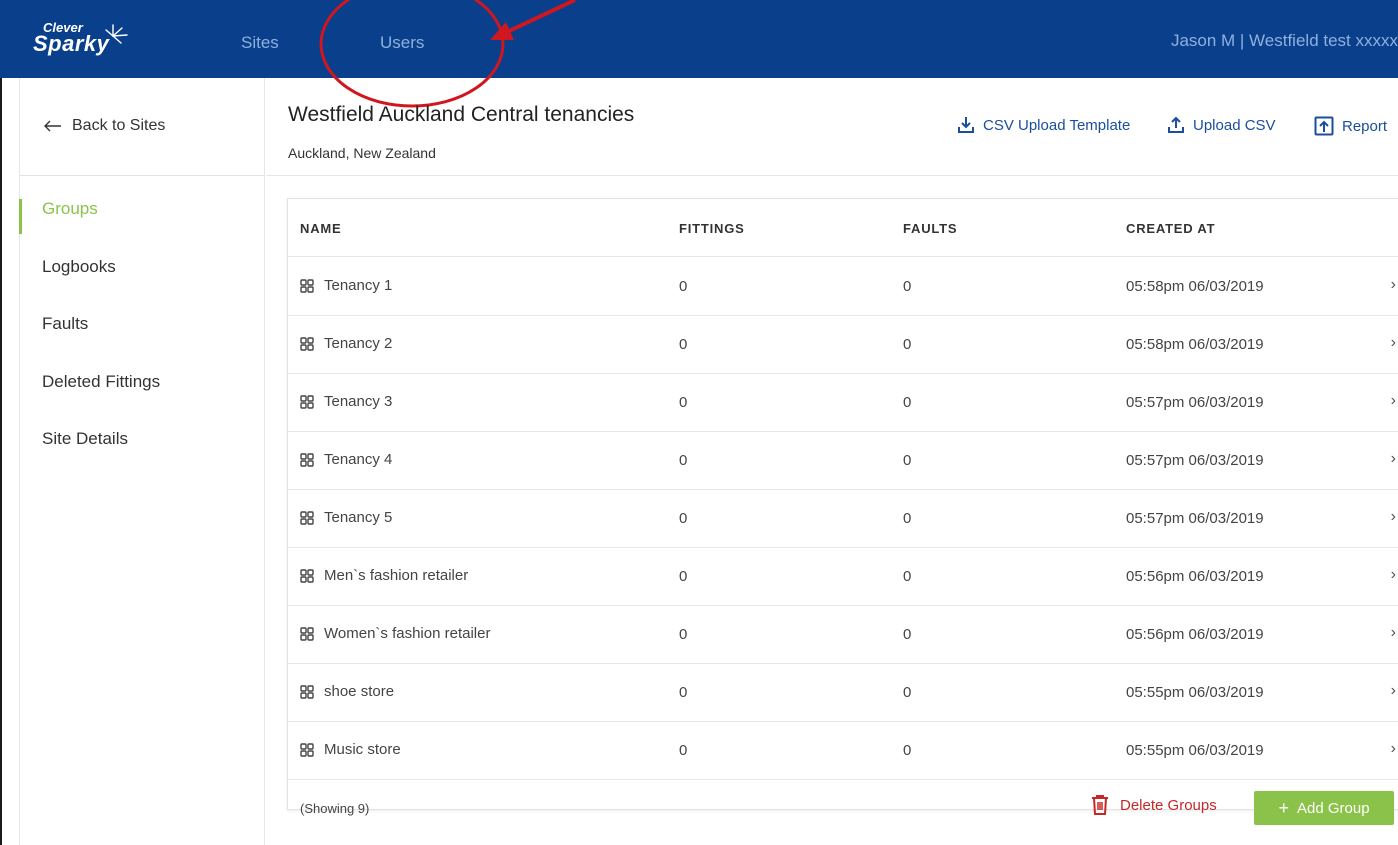 The height and width of the screenshot is (845, 1398). Describe the element at coordinates (1333, 808) in the screenshot. I see `add-group-label: Add Group` at that location.